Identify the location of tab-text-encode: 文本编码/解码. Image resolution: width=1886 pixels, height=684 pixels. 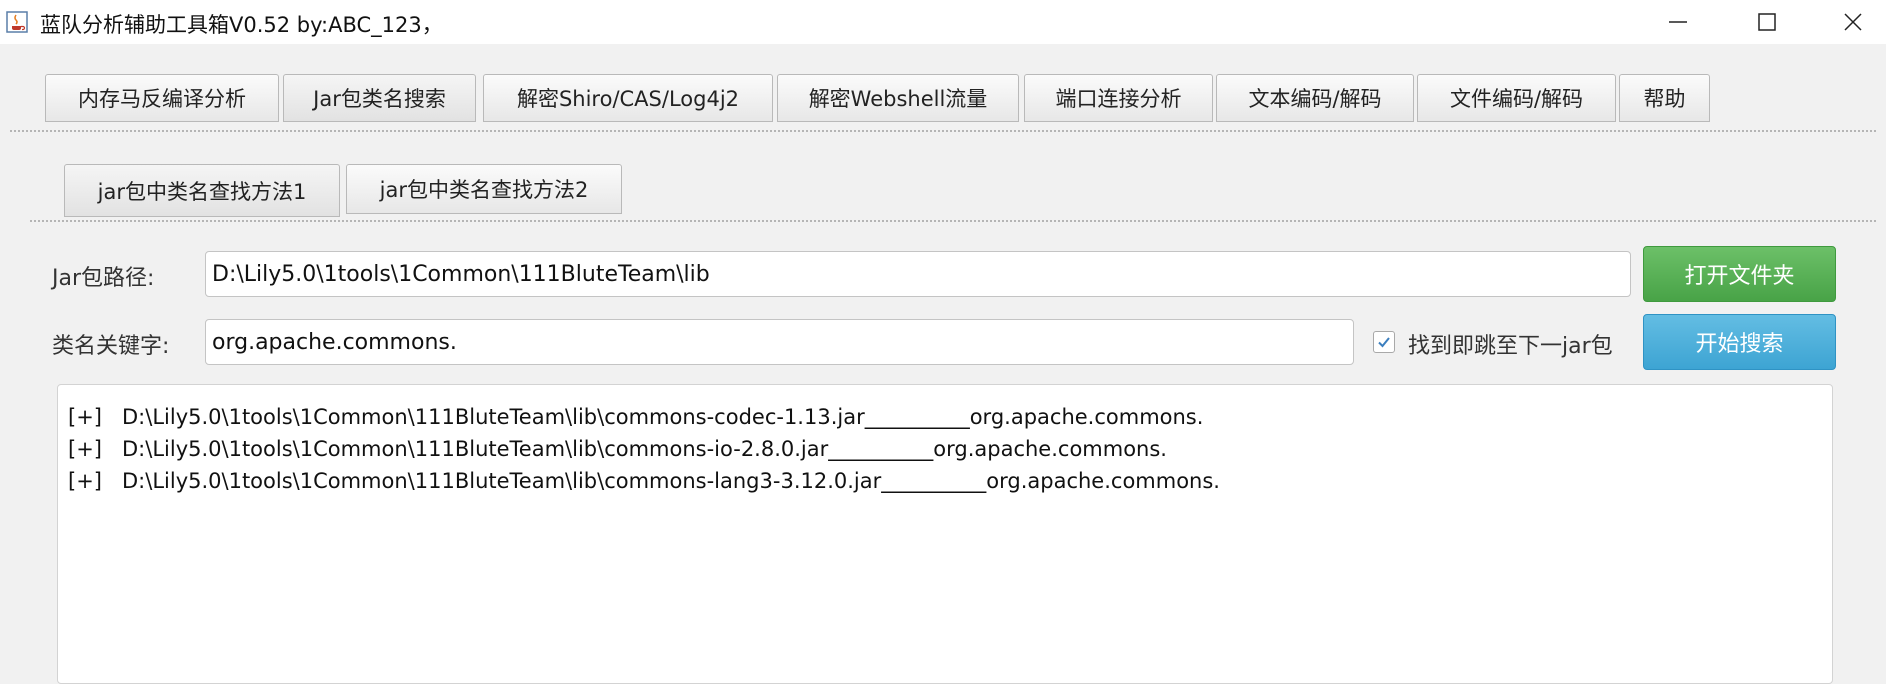
(1315, 98).